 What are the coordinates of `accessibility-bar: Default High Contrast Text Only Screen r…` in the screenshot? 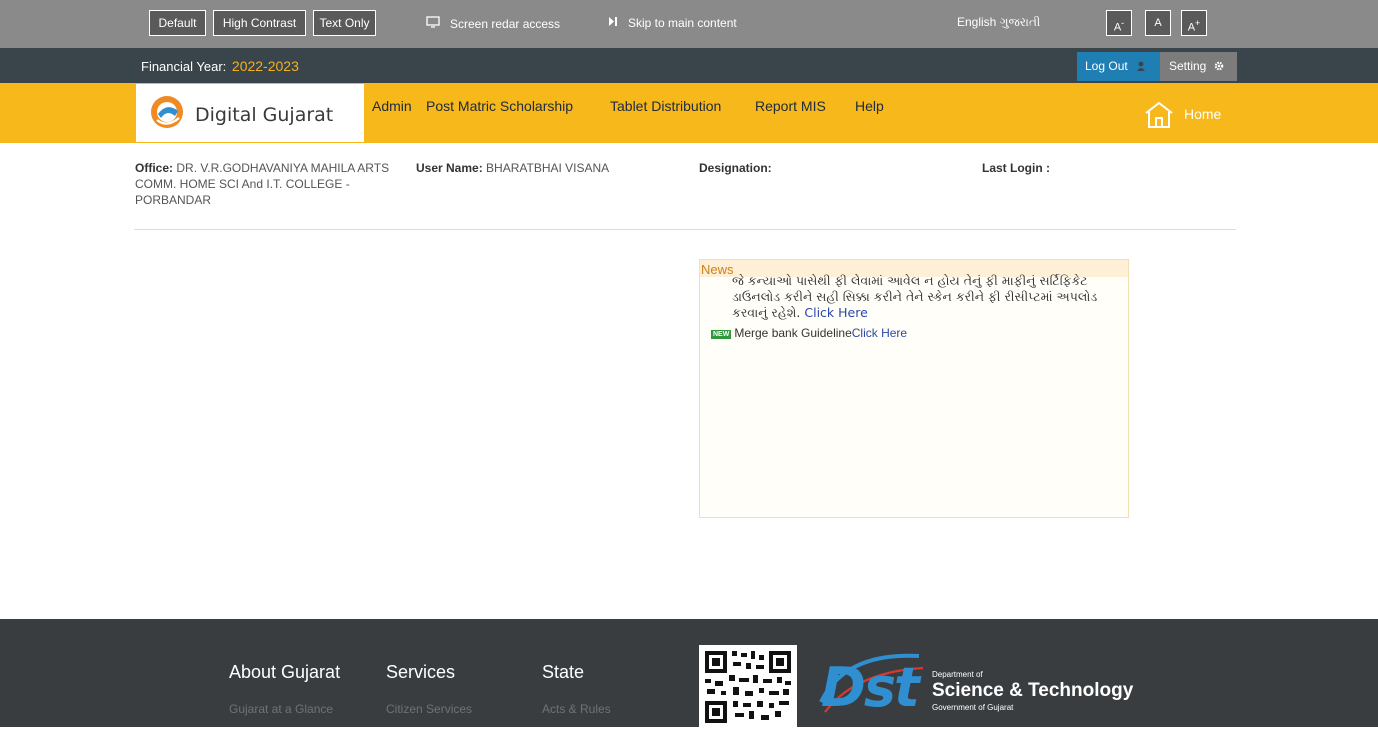 It's located at (689, 24).